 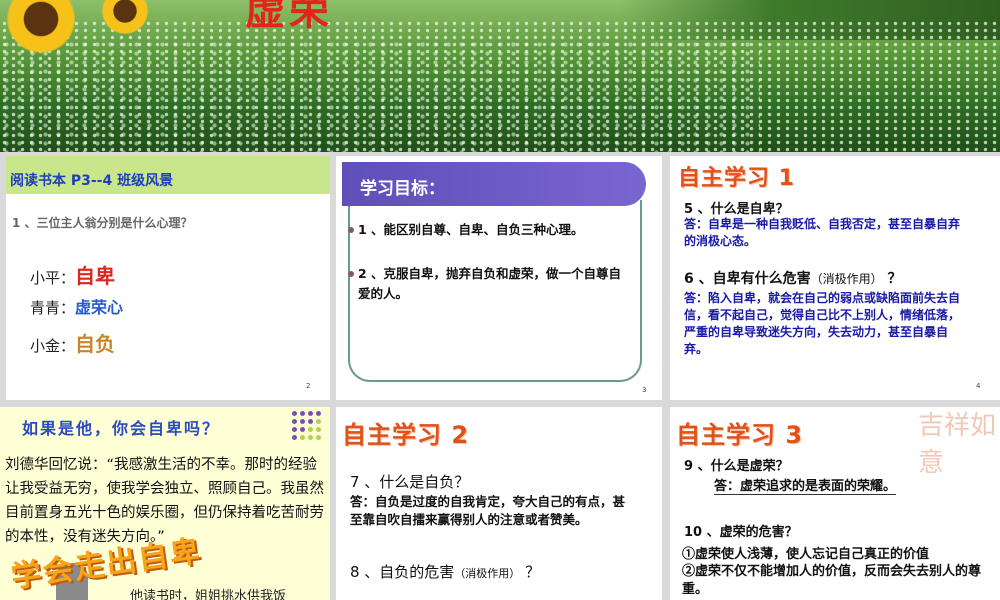 I want to click on question-10: 10 、虚荣的危害？, so click(x=741, y=532).